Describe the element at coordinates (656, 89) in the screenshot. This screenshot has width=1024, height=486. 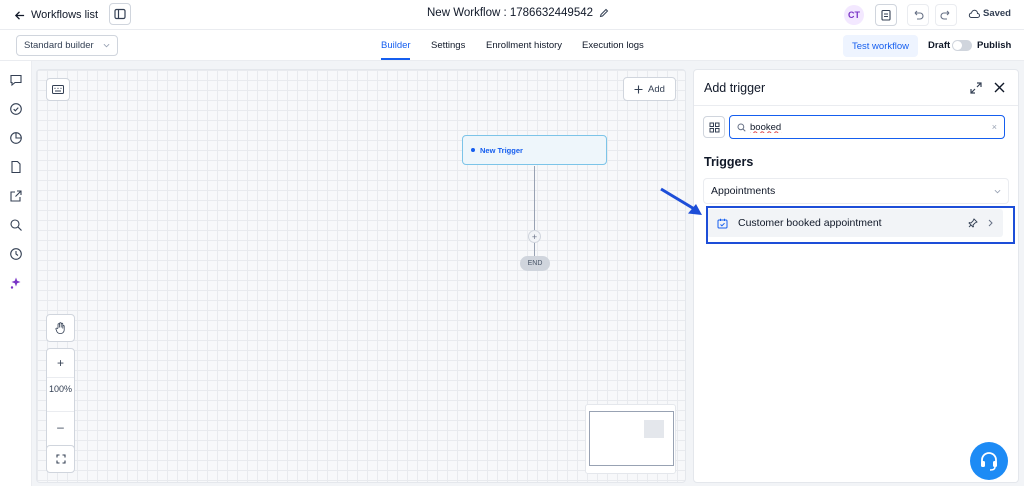
I see `add-button-label: Add` at that location.